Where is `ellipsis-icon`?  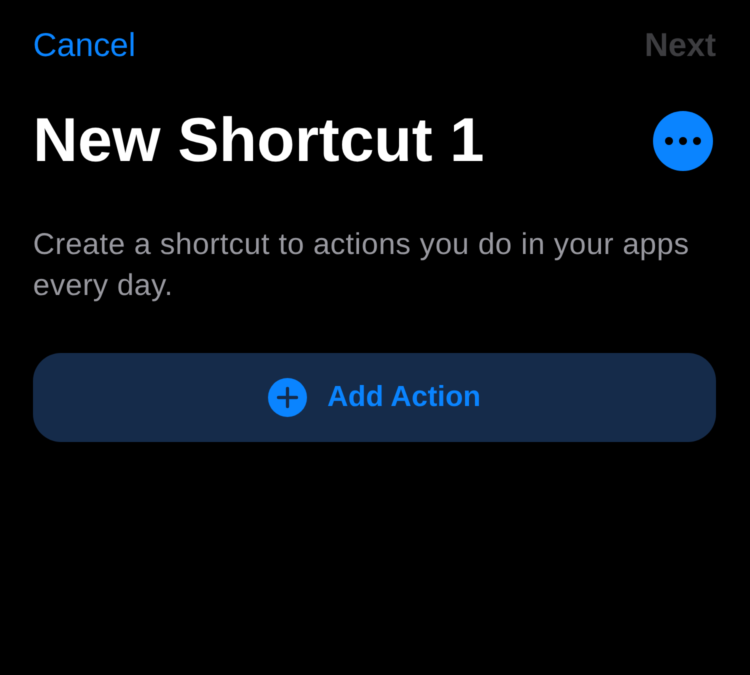
ellipsis-icon is located at coordinates (683, 141).